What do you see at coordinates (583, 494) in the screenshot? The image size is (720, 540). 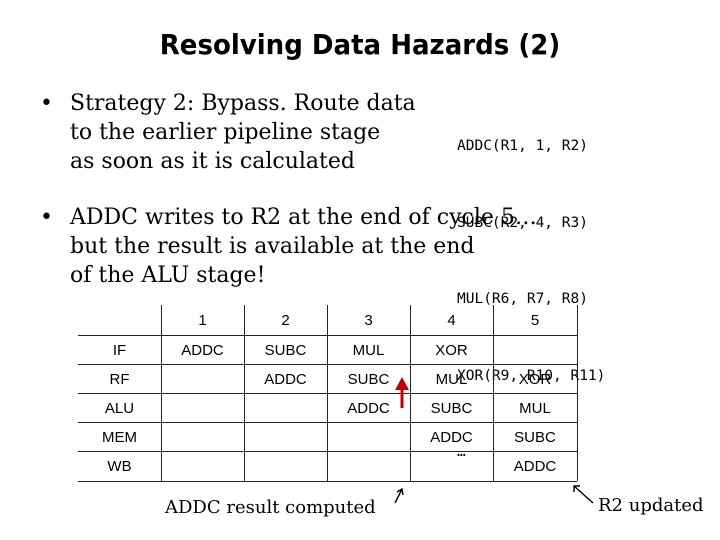 I see `r2-updated-pointer` at bounding box center [583, 494].